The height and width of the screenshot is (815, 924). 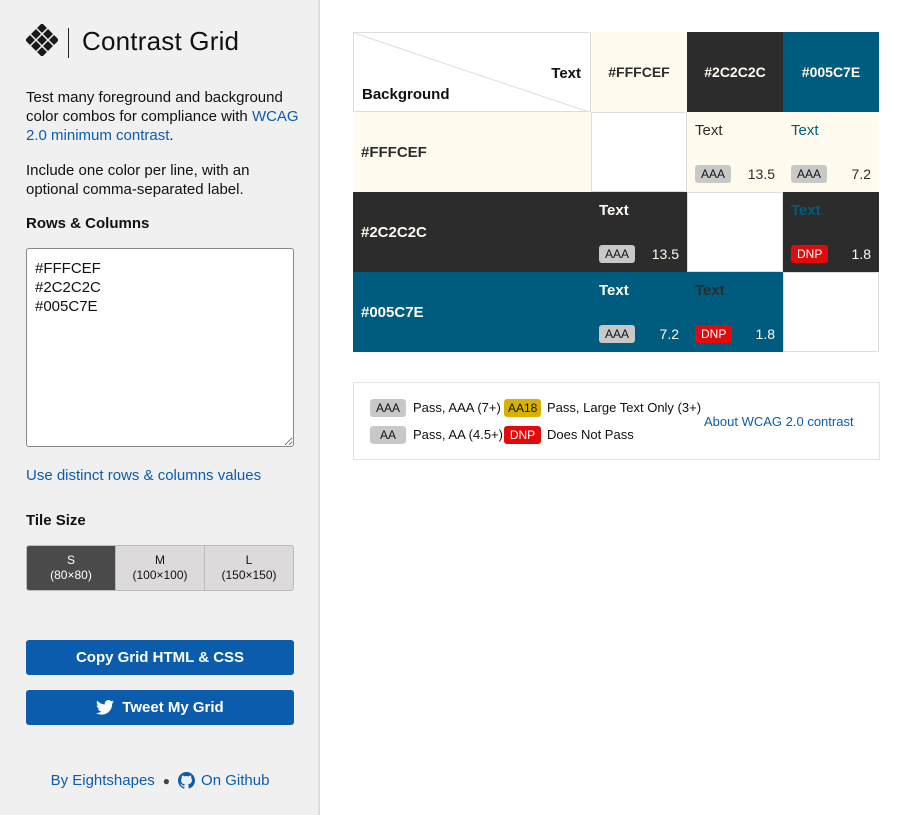 I want to click on eightshapes-link: By Eightshapes, so click(x=103, y=780).